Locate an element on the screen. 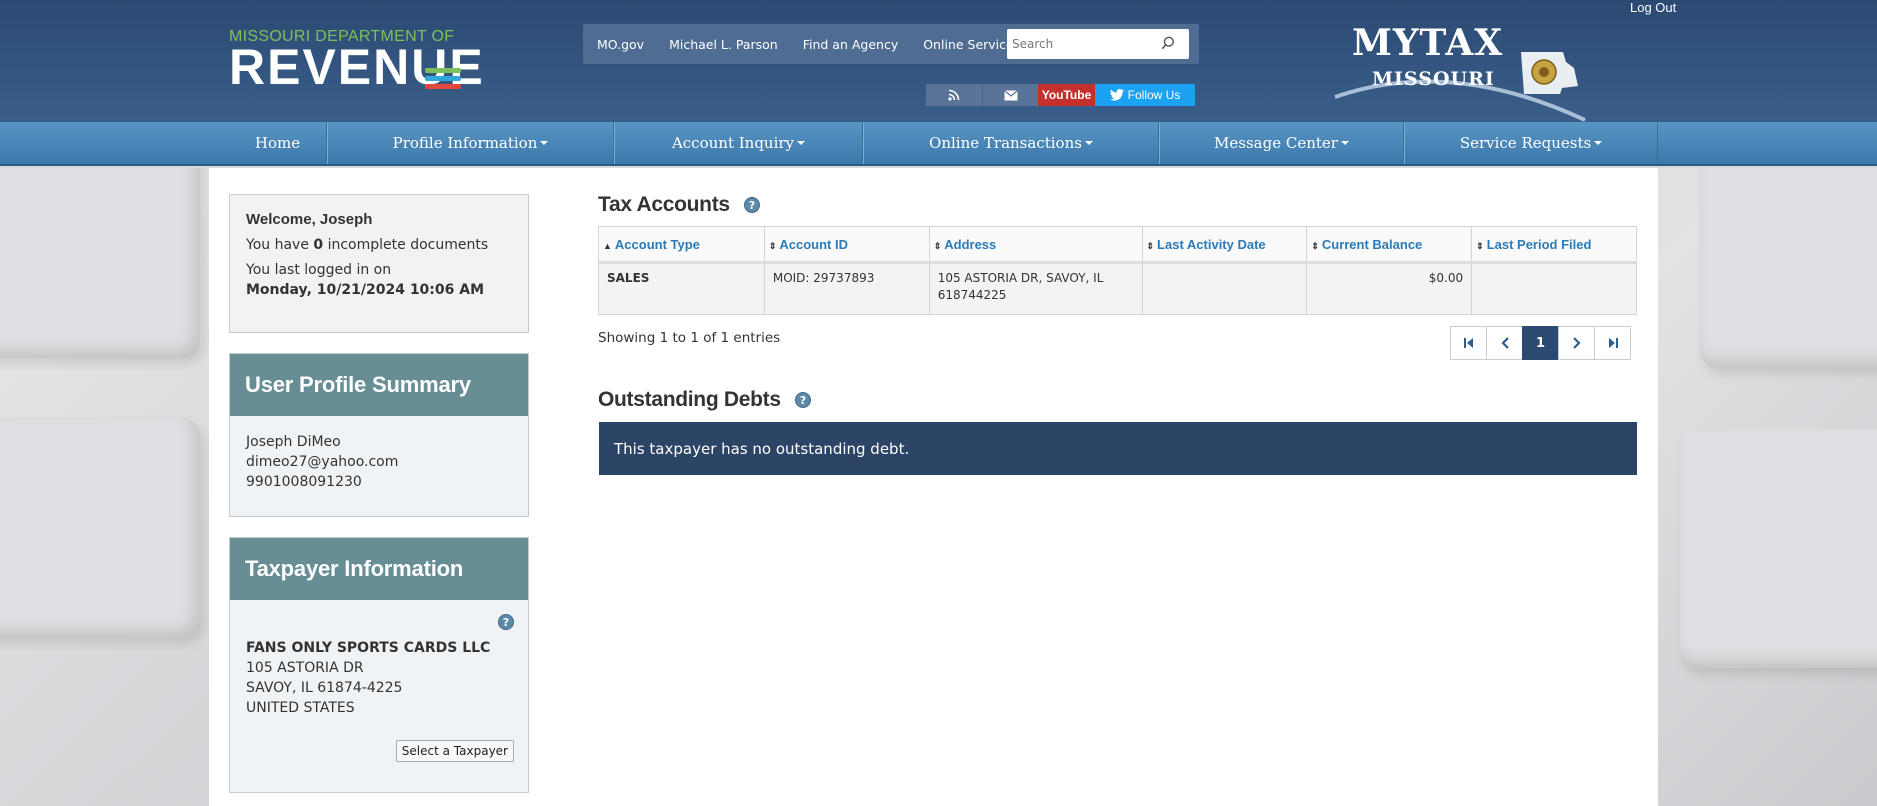  nav-message-center-label: Message Center is located at coordinates (1276, 143).